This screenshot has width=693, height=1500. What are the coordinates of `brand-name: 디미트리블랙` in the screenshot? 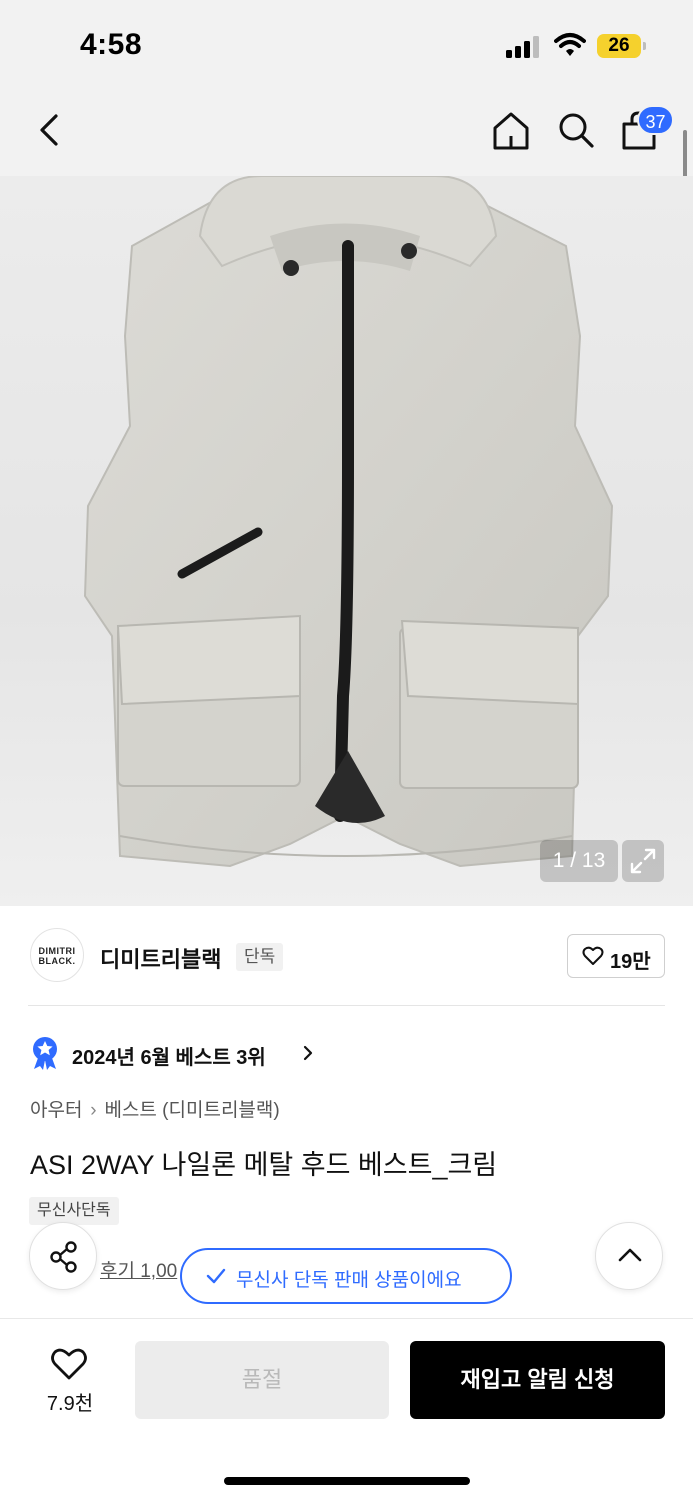 It's located at (160, 958).